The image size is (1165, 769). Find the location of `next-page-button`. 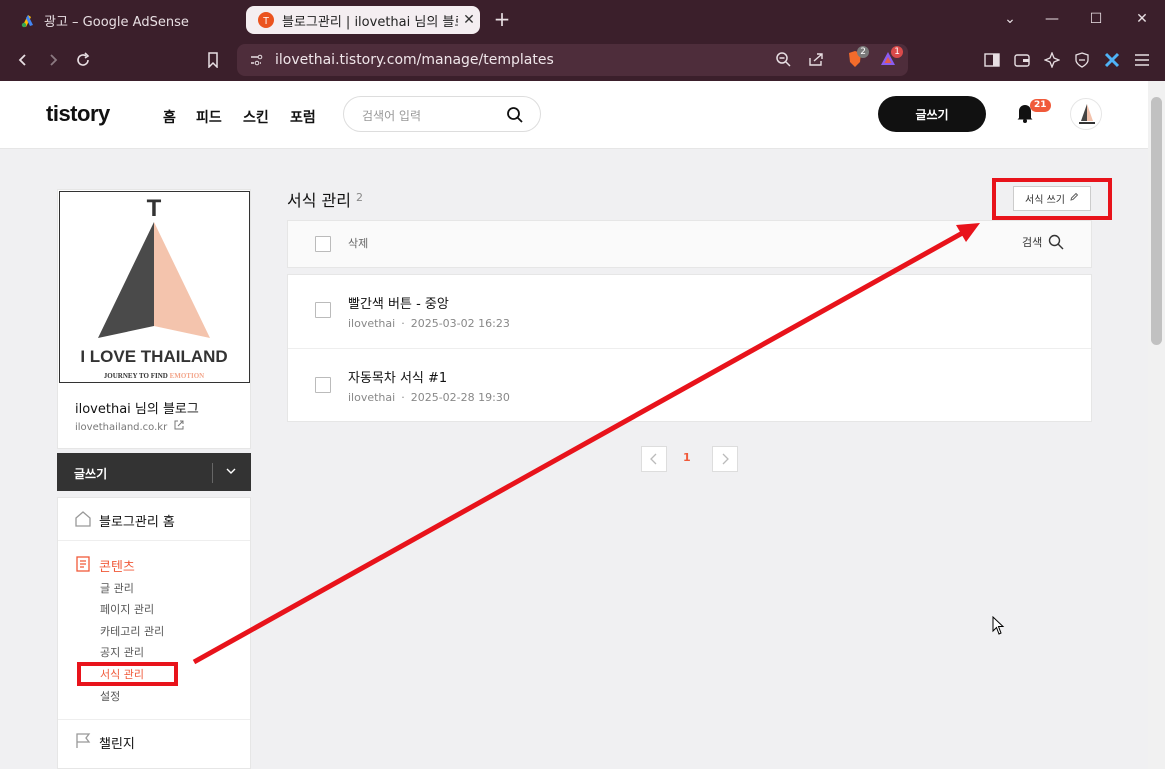

next-page-button is located at coordinates (725, 459).